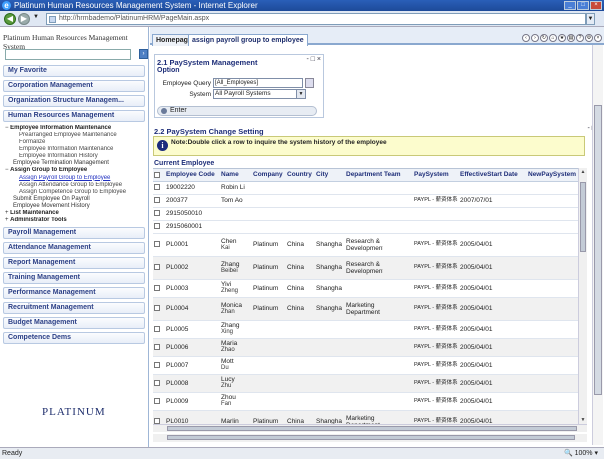 This screenshot has width=604, height=459. I want to click on close-button: ×, so click(596, 5).